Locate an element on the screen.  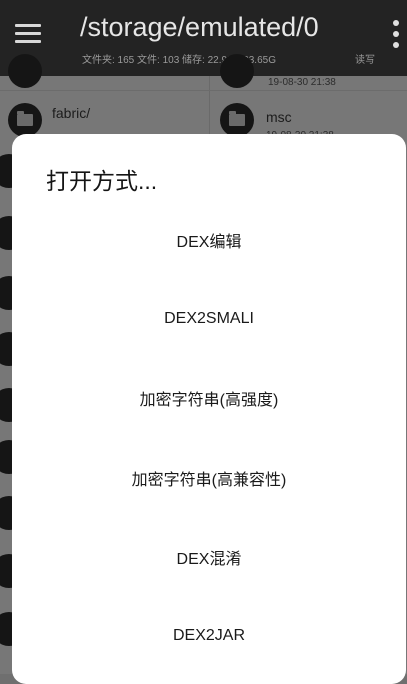
current-path-title: /storage/emulated/0 is located at coordinates (199, 27).